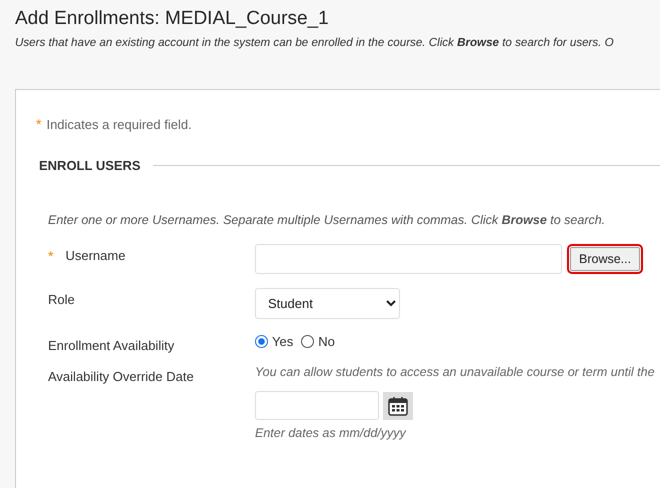 The image size is (660, 488). Describe the element at coordinates (327, 303) in the screenshot. I see `role-dropdown: Student` at that location.